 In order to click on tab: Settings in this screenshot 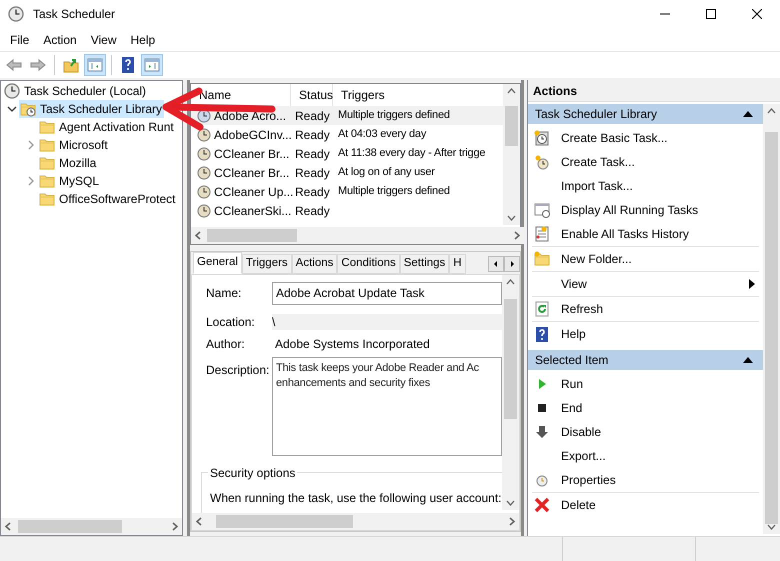, I will do `click(425, 264)`.